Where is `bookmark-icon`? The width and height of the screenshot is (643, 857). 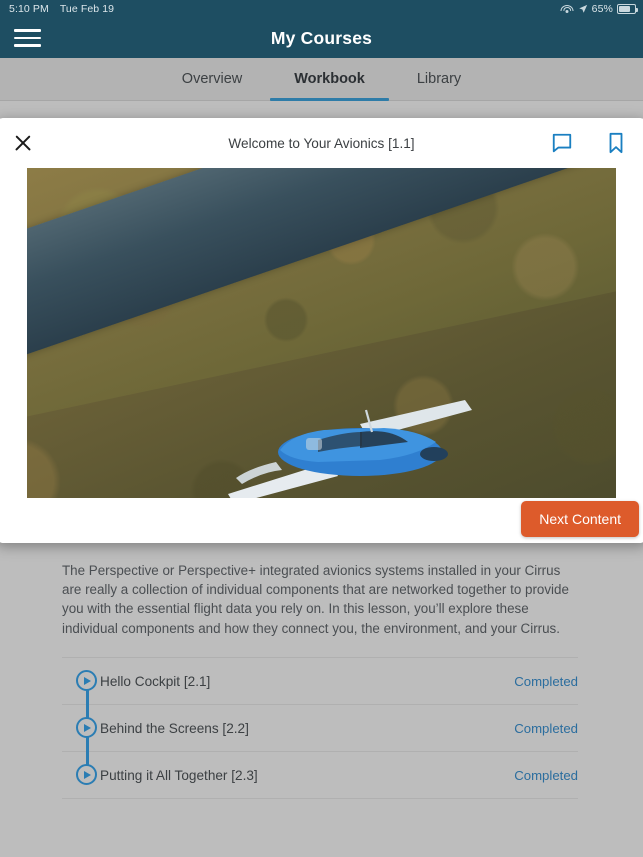 bookmark-icon is located at coordinates (616, 143).